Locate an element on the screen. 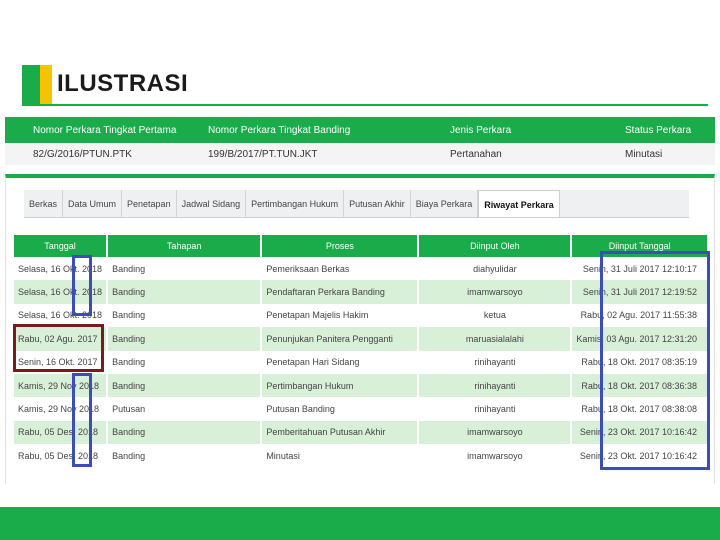 The image size is (720, 540). tab-jadwal-sidang: Jadwal Sidang is located at coordinates (212, 203).